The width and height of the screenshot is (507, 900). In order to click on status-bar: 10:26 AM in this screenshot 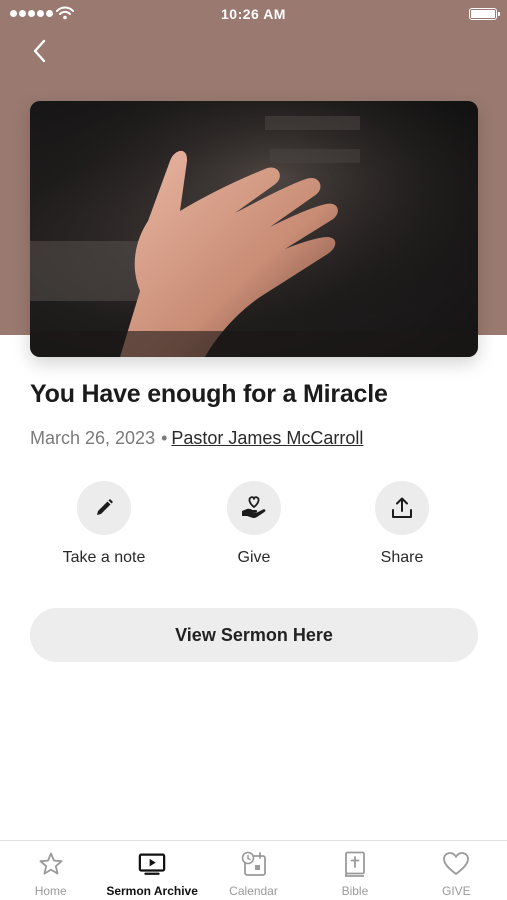, I will do `click(253, 14)`.